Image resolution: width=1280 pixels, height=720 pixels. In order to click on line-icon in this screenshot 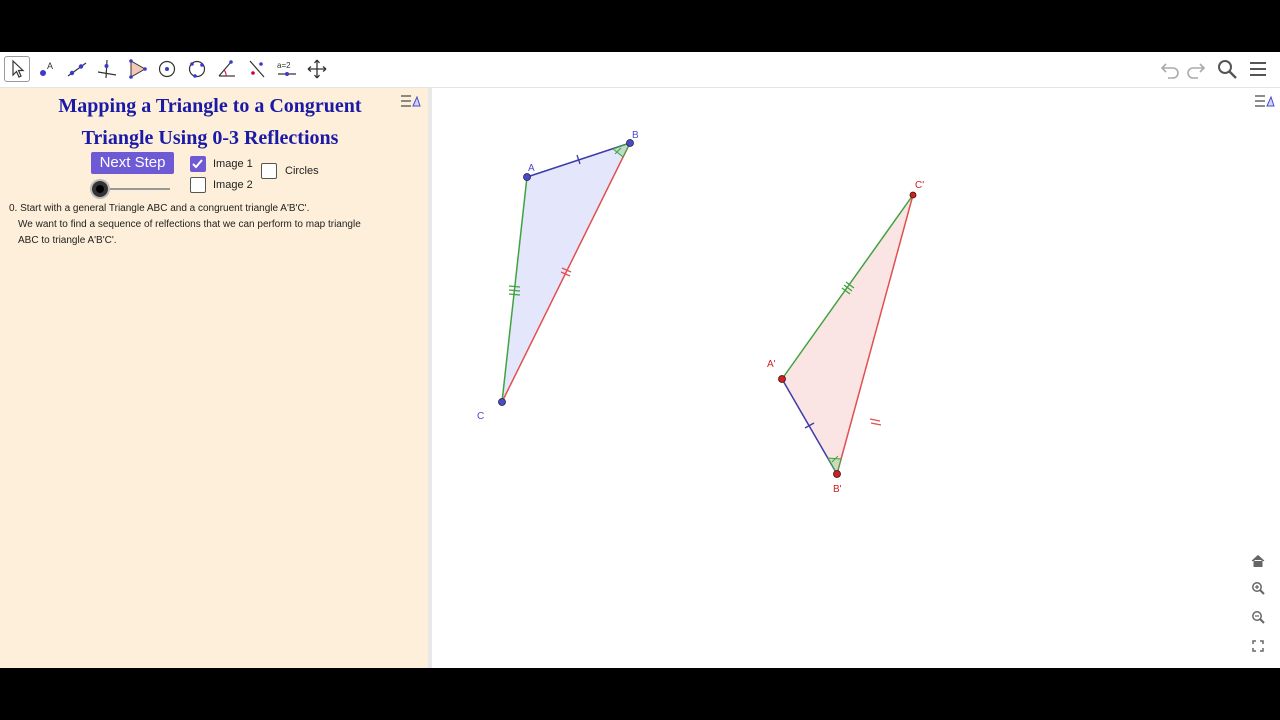, I will do `click(77, 69)`.